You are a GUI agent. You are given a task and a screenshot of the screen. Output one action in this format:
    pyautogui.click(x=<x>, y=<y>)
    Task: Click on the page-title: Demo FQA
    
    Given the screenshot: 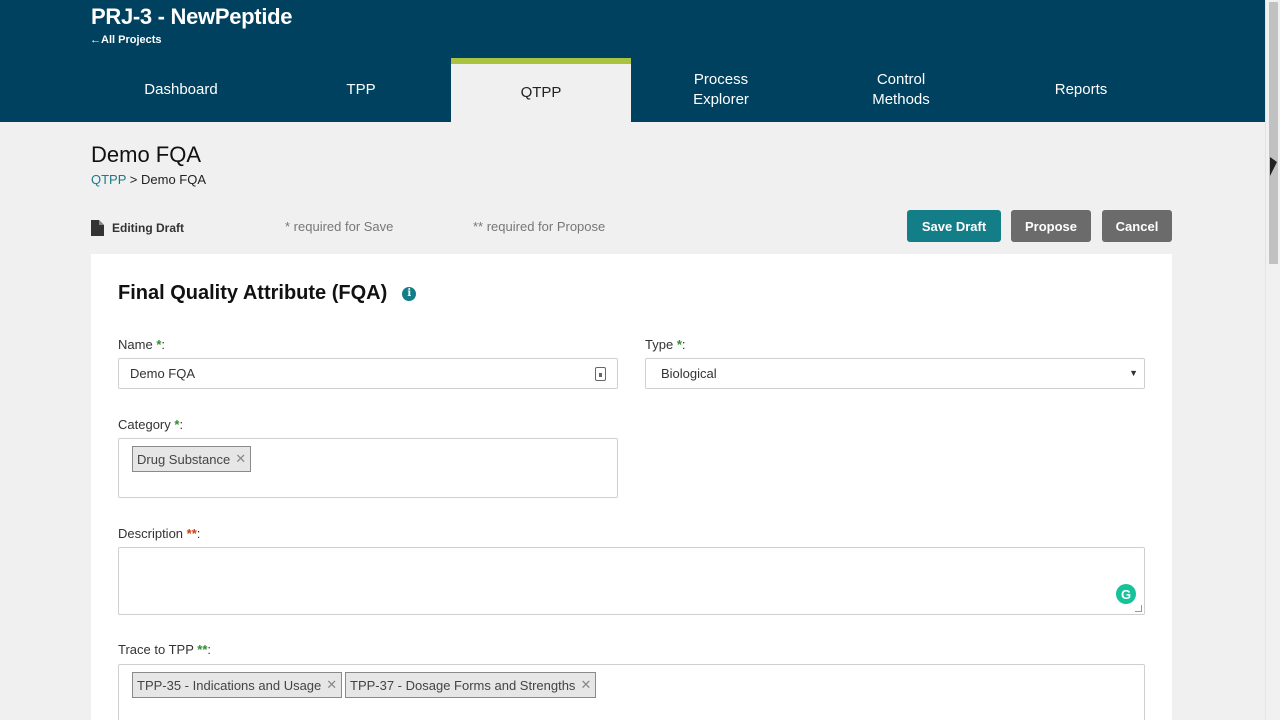 What is the action you would take?
    pyautogui.click(x=146, y=154)
    